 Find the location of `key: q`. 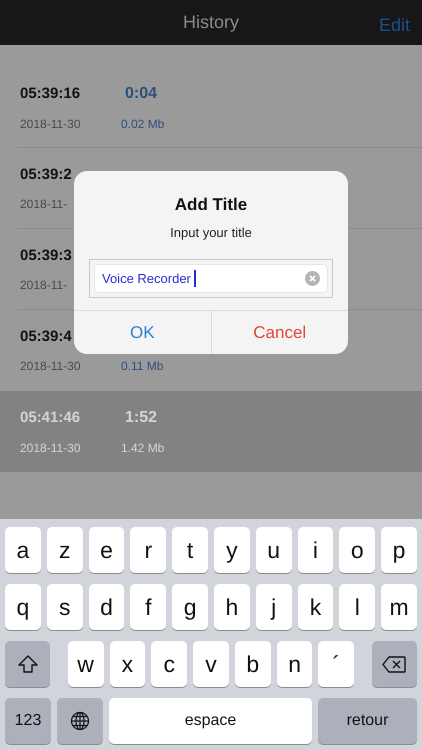

key: q is located at coordinates (23, 607).